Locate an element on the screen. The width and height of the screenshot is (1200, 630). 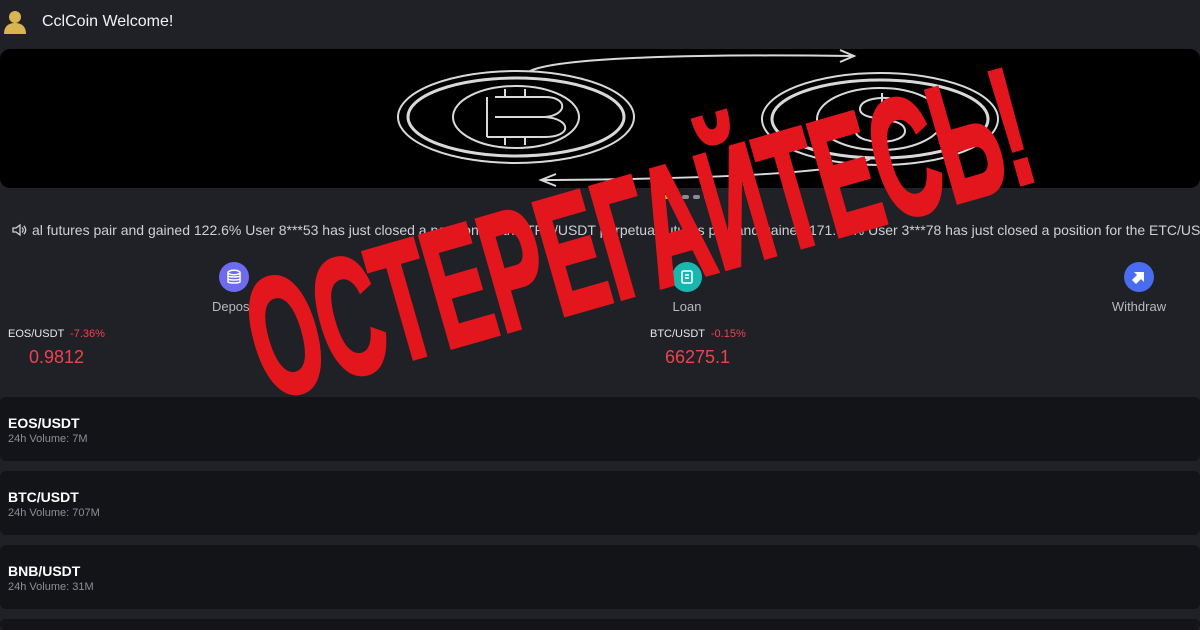
price-card: BTC/USDT -0.15% 66275.1 is located at coordinates (698, 348).